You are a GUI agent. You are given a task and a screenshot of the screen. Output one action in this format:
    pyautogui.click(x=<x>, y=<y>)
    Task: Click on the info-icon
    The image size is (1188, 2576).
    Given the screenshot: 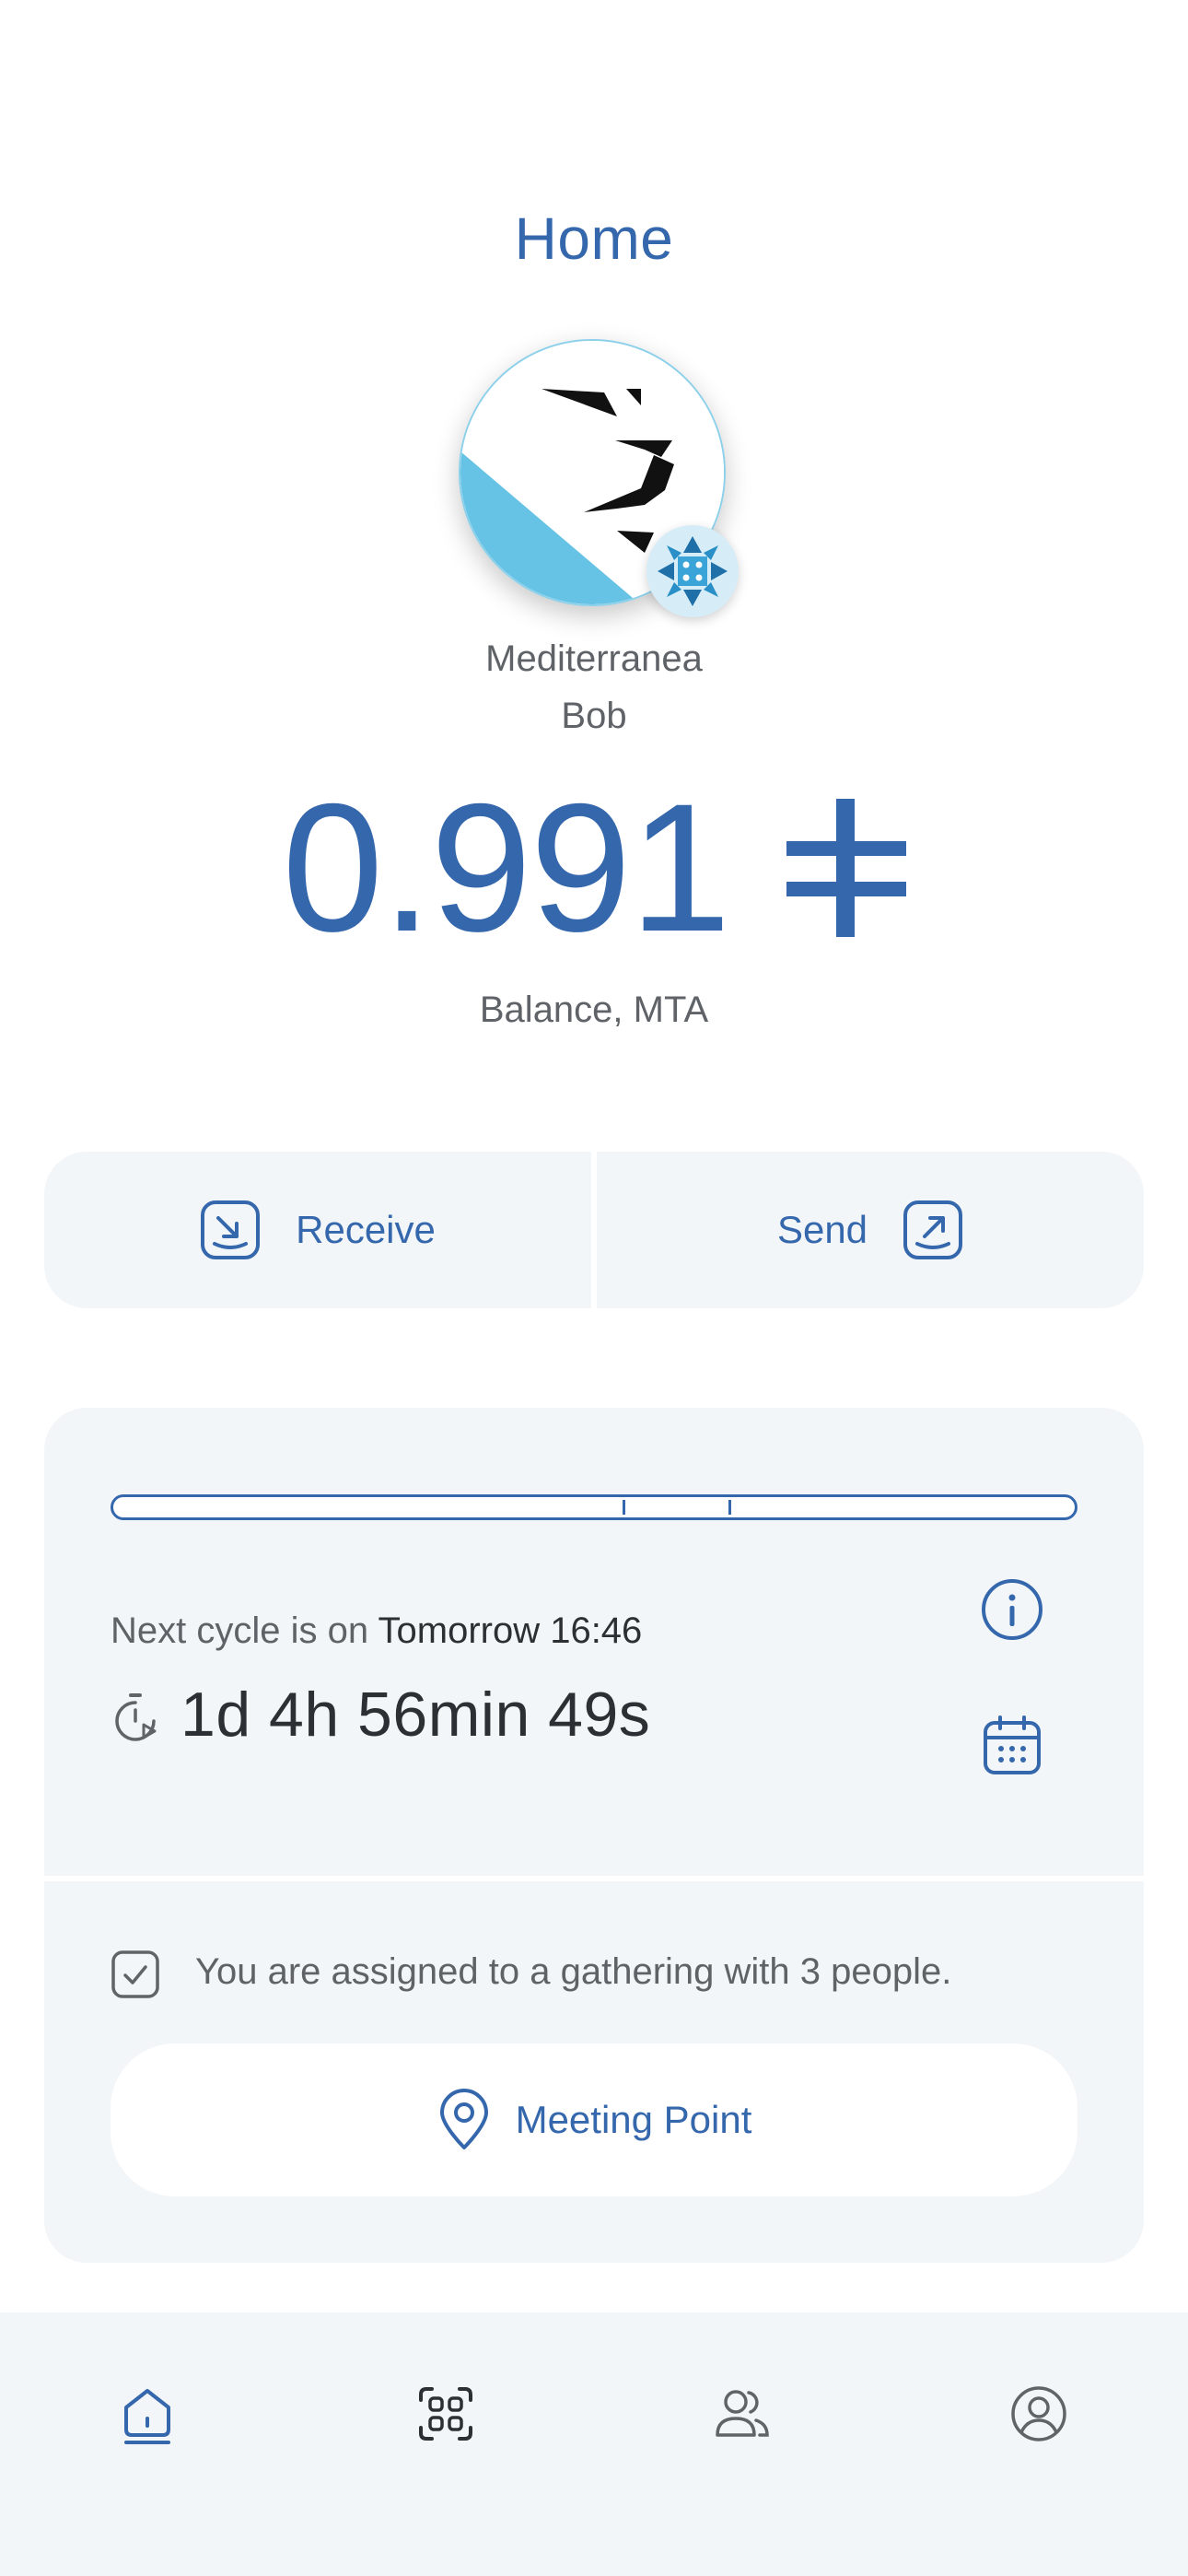 What is the action you would take?
    pyautogui.click(x=1012, y=1609)
    